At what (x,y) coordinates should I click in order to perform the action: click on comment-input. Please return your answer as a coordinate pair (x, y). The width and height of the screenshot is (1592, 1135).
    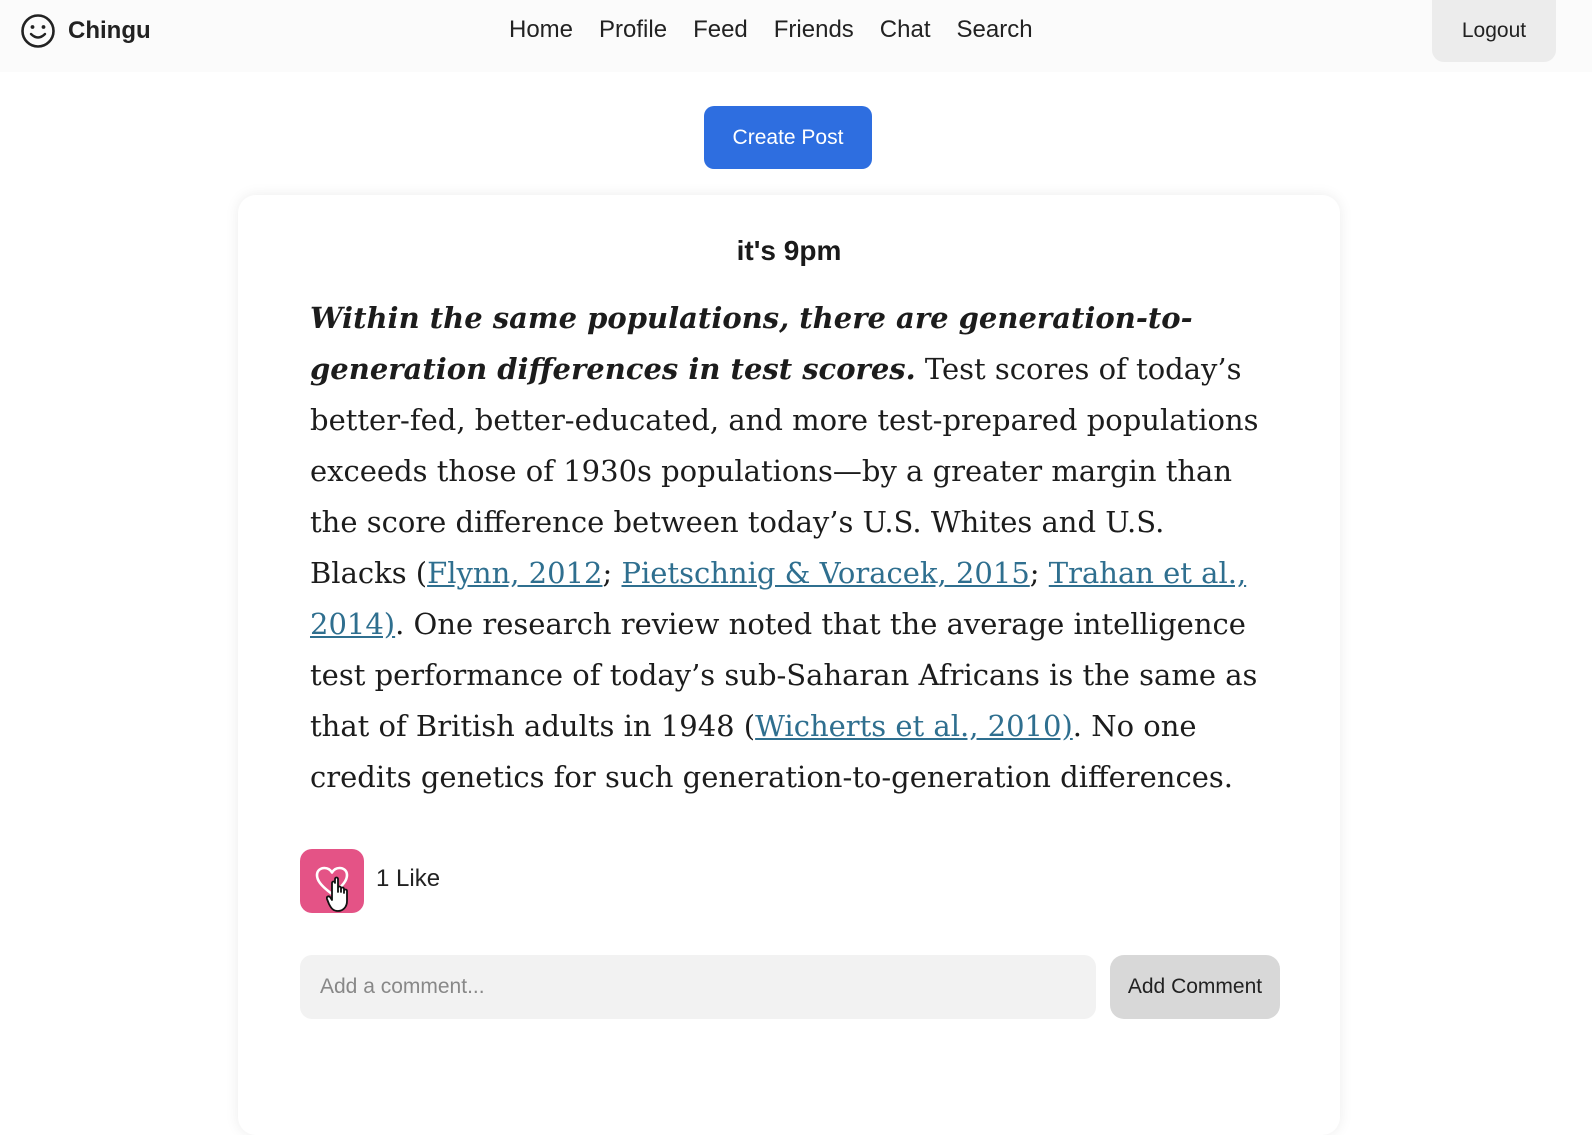
    Looking at the image, I should click on (698, 987).